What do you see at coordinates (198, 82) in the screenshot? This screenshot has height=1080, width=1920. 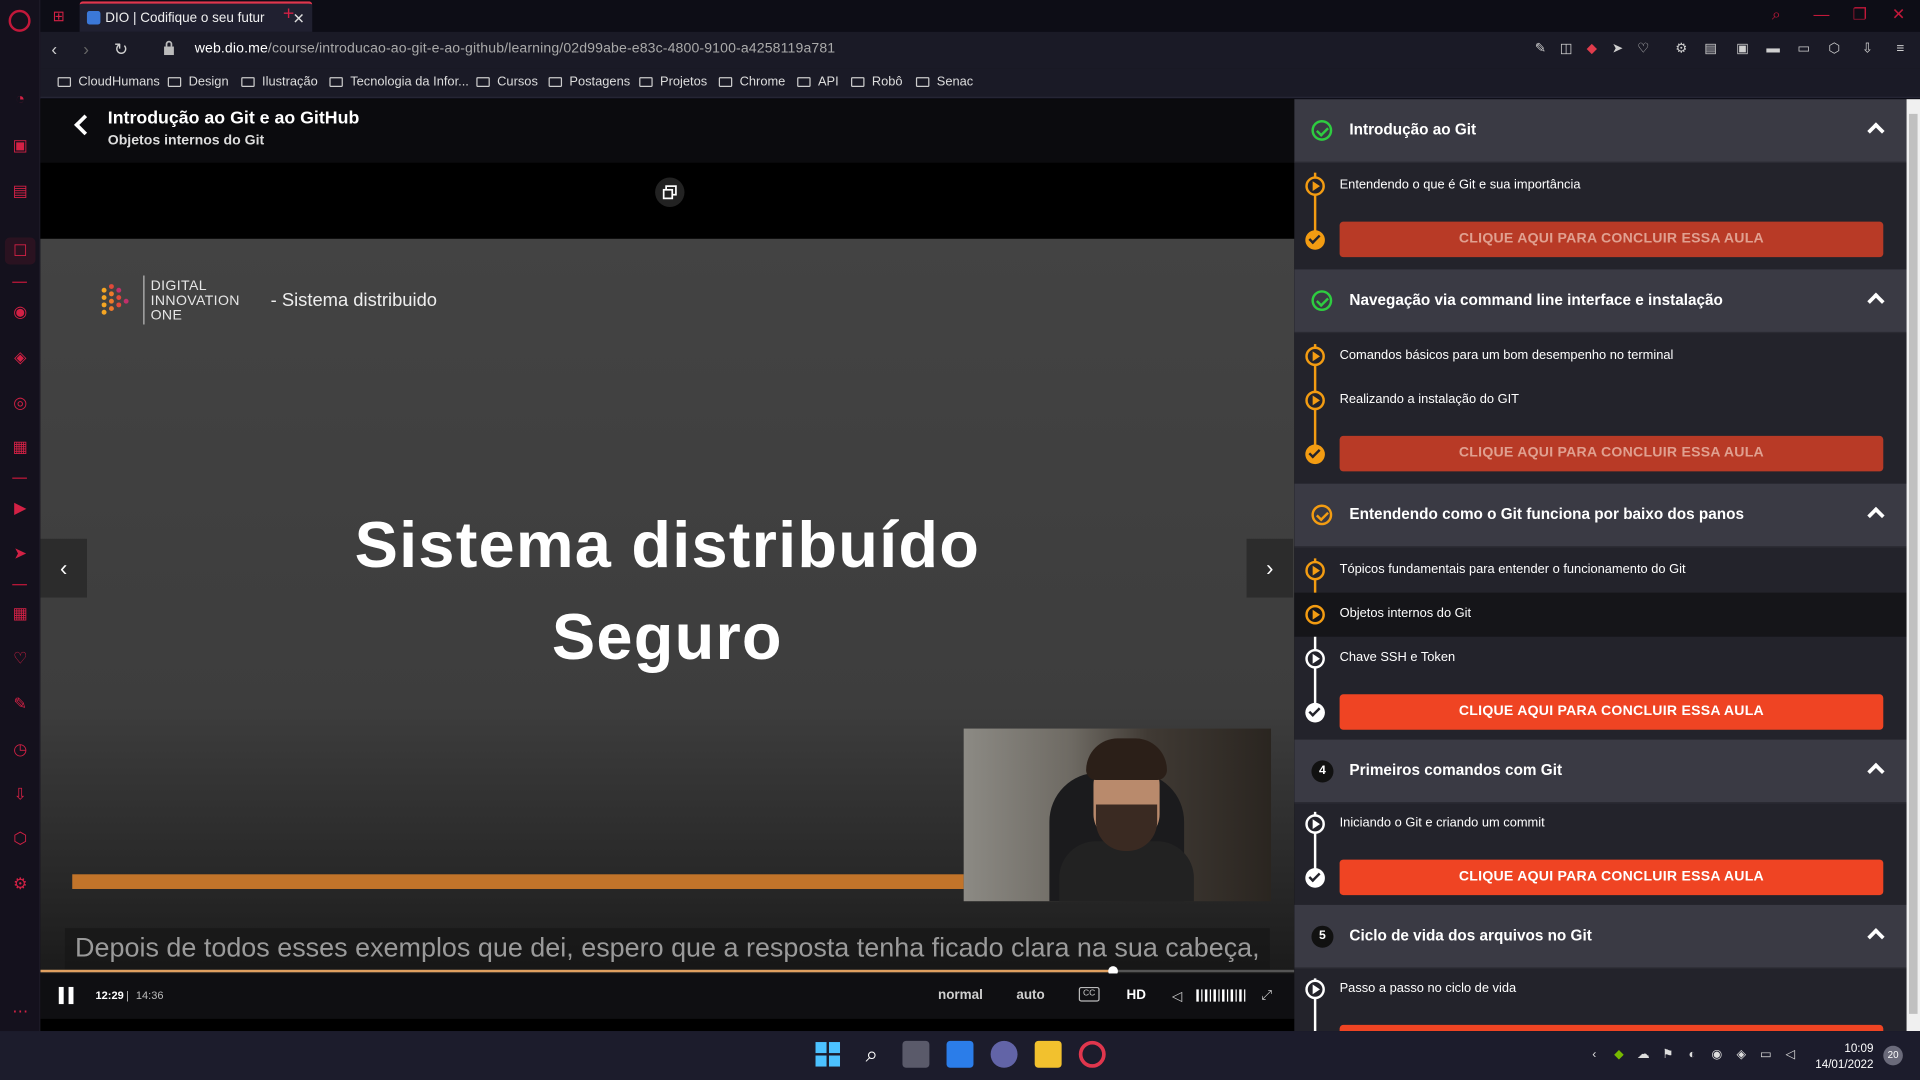 I see `bookmark-folder: Design` at bounding box center [198, 82].